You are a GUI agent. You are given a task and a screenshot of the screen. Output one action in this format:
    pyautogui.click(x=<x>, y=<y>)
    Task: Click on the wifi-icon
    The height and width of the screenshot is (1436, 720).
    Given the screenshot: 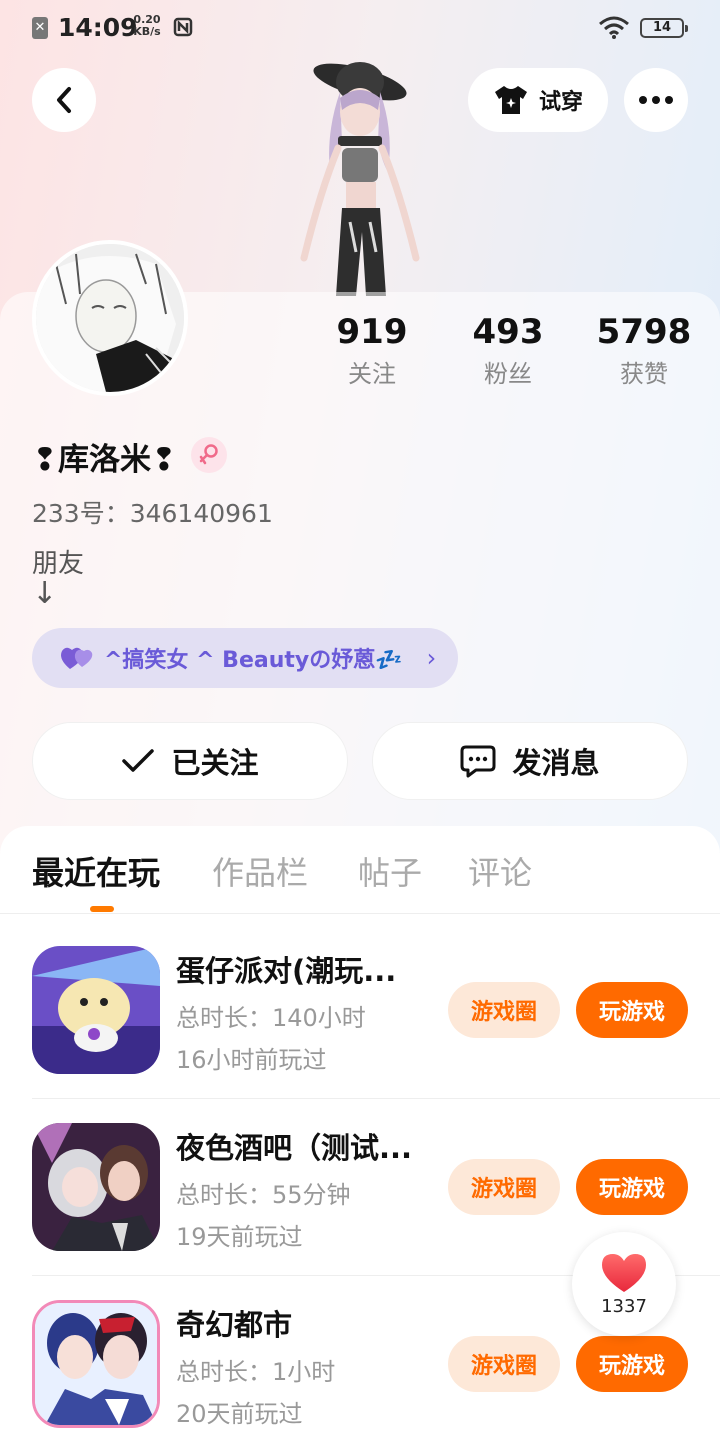 What is the action you would take?
    pyautogui.click(x=614, y=27)
    